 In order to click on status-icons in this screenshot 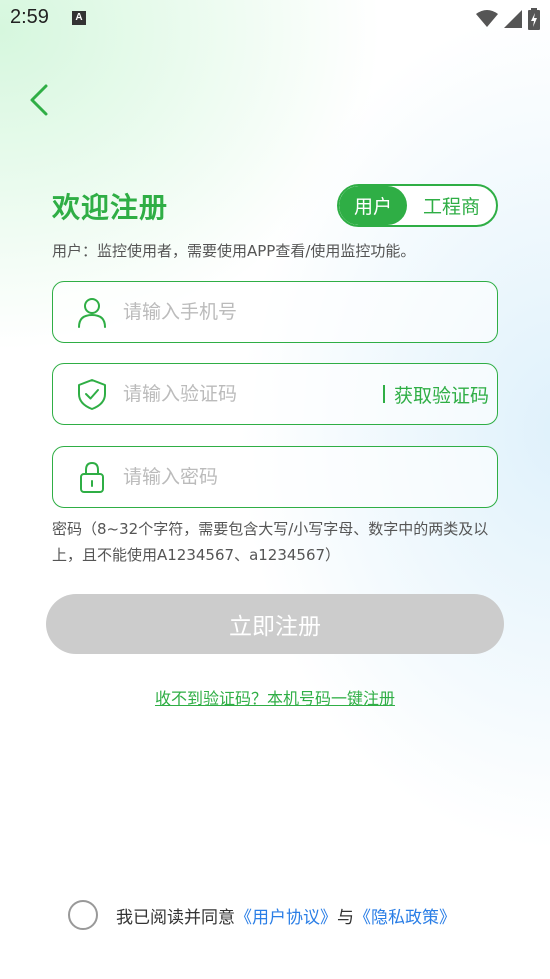, I will do `click(508, 19)`.